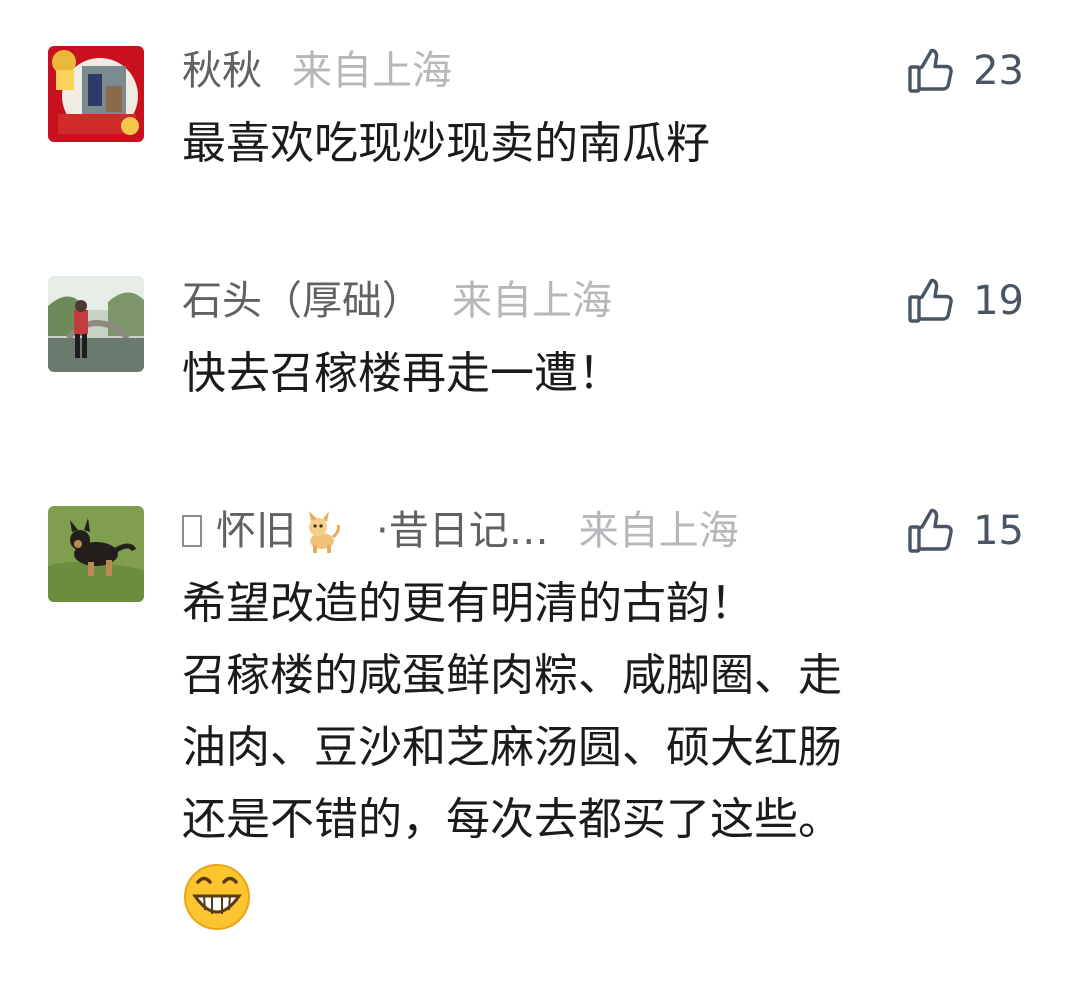 Image resolution: width=1080 pixels, height=990 pixels. What do you see at coordinates (446, 143) in the screenshot?
I see `comment-line: 最喜欢吃现炒现卖的南瓜籽` at bounding box center [446, 143].